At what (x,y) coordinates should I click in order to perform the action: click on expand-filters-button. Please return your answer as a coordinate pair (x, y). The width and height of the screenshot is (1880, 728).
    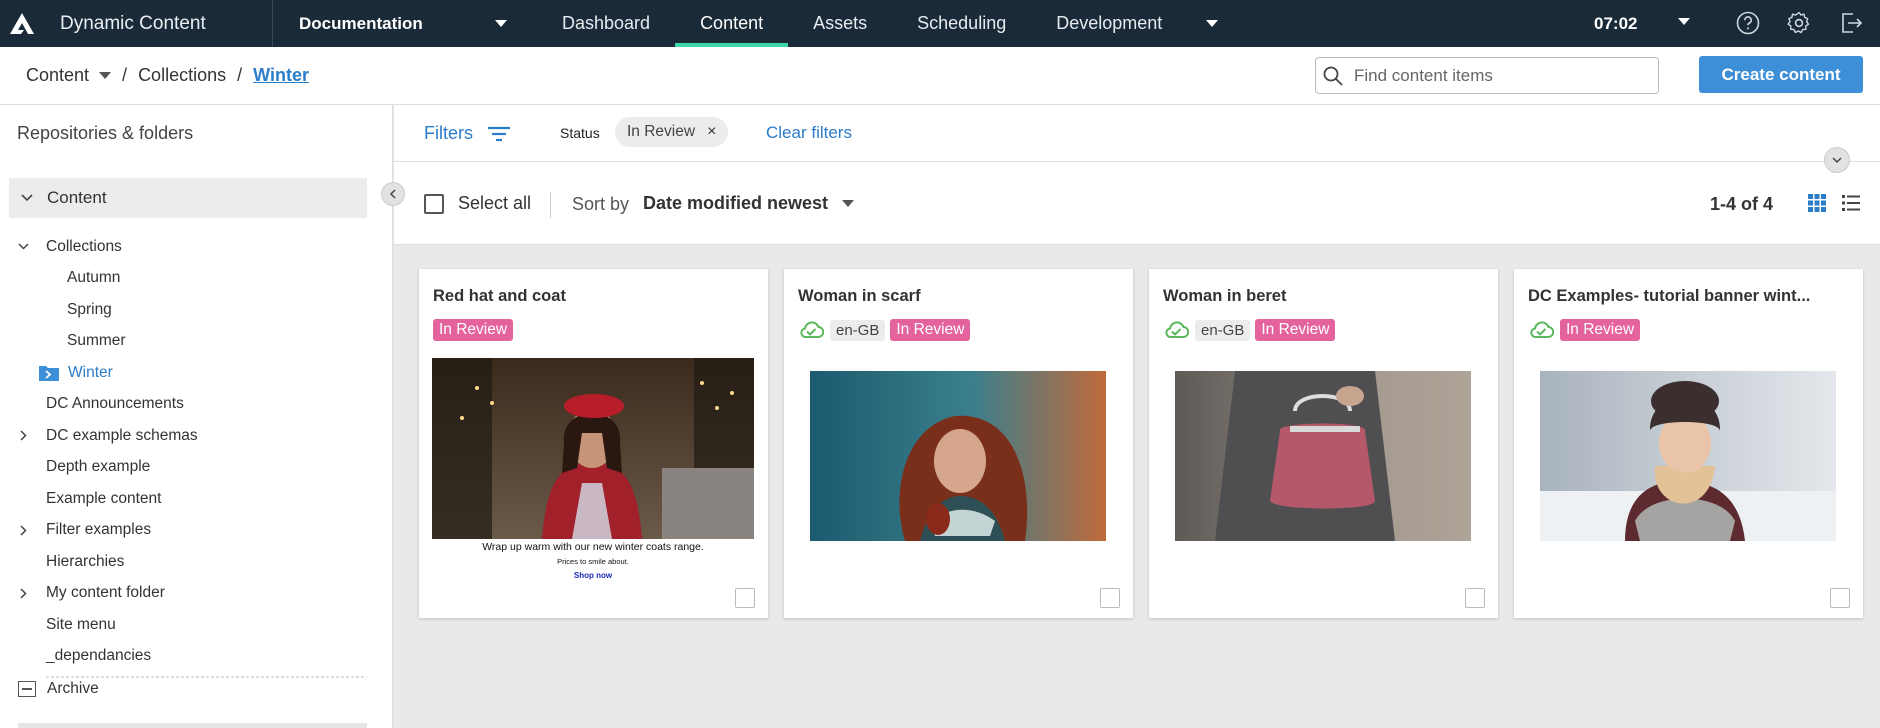
    Looking at the image, I should click on (1837, 160).